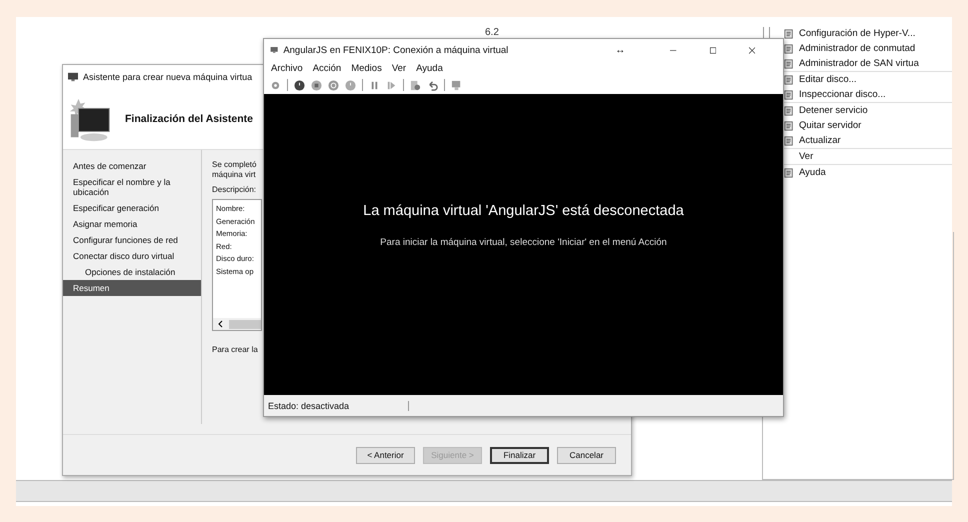 The width and height of the screenshot is (968, 522). Describe the element at coordinates (235, 189) in the screenshot. I see `description-label: Descripción:` at that location.